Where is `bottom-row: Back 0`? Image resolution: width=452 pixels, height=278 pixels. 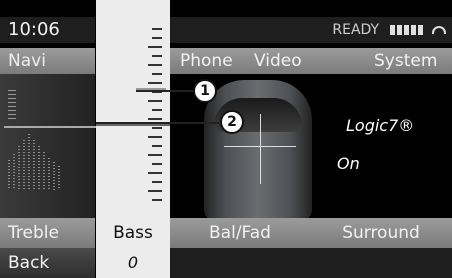
bottom-row: Back 0 is located at coordinates (226, 263).